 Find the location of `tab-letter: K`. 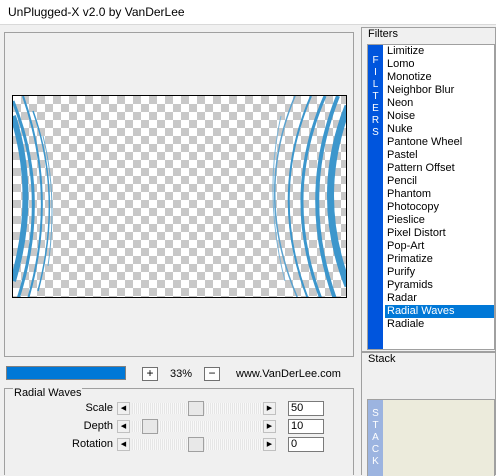

tab-letter: K is located at coordinates (375, 461).